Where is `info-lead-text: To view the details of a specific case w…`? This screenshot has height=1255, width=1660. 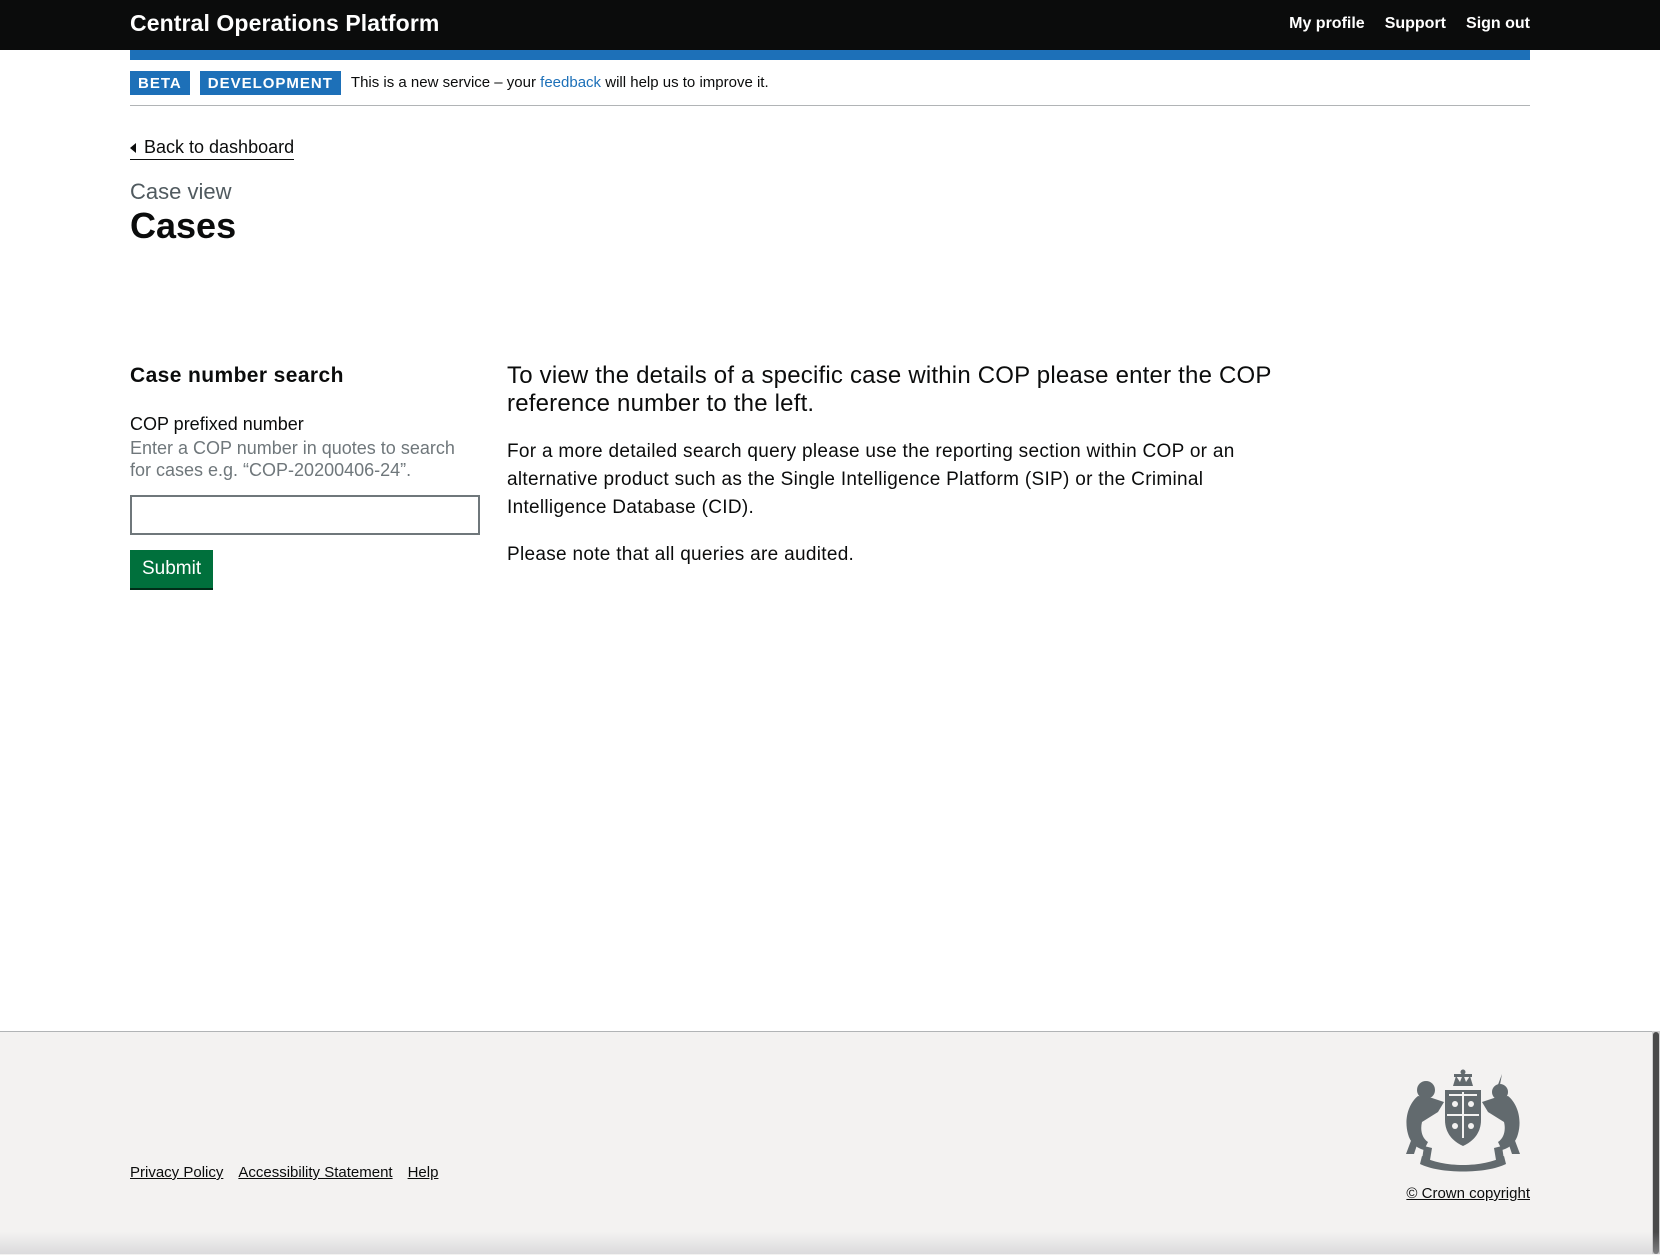 info-lead-text: To view the details of a specific case w… is located at coordinates (889, 389).